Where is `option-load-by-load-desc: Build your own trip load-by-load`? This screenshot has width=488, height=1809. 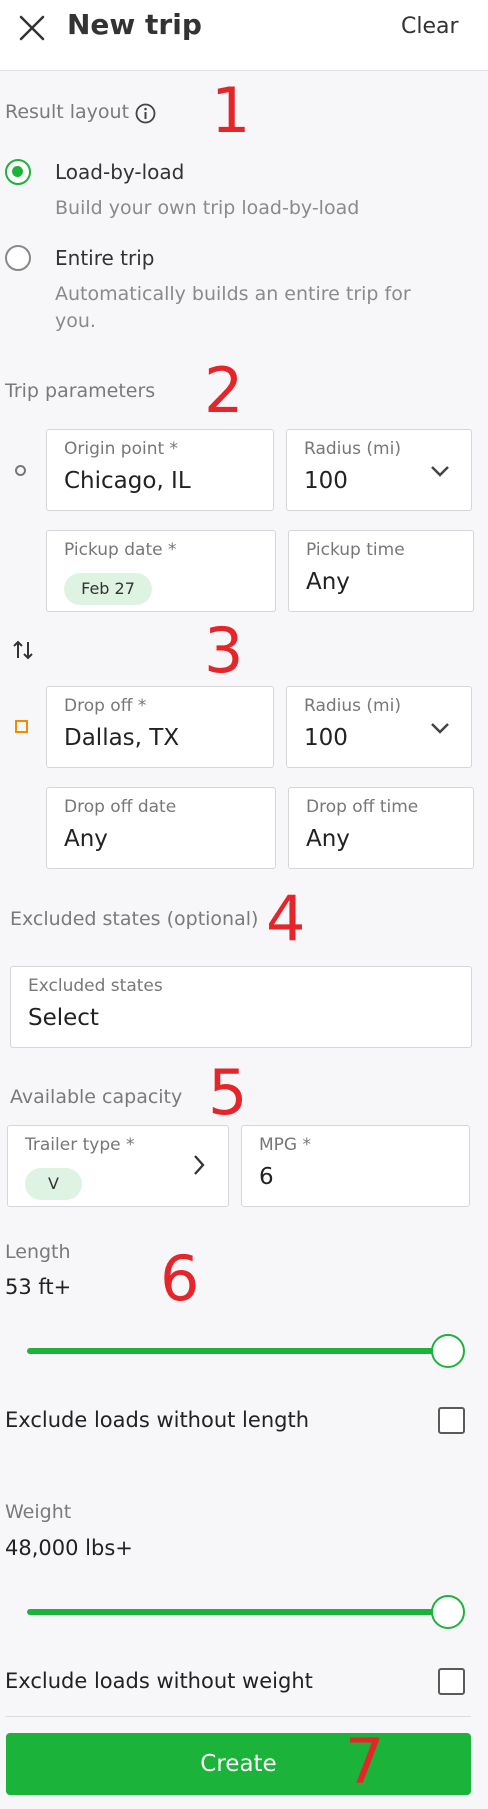
option-load-by-load-desc: Build your own trip load-by-load is located at coordinates (207, 208).